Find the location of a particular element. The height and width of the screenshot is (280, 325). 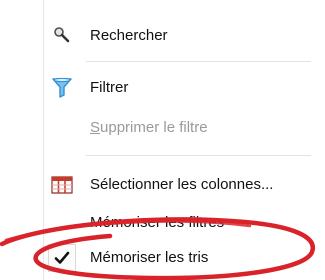

columns-icon is located at coordinates (62, 185).